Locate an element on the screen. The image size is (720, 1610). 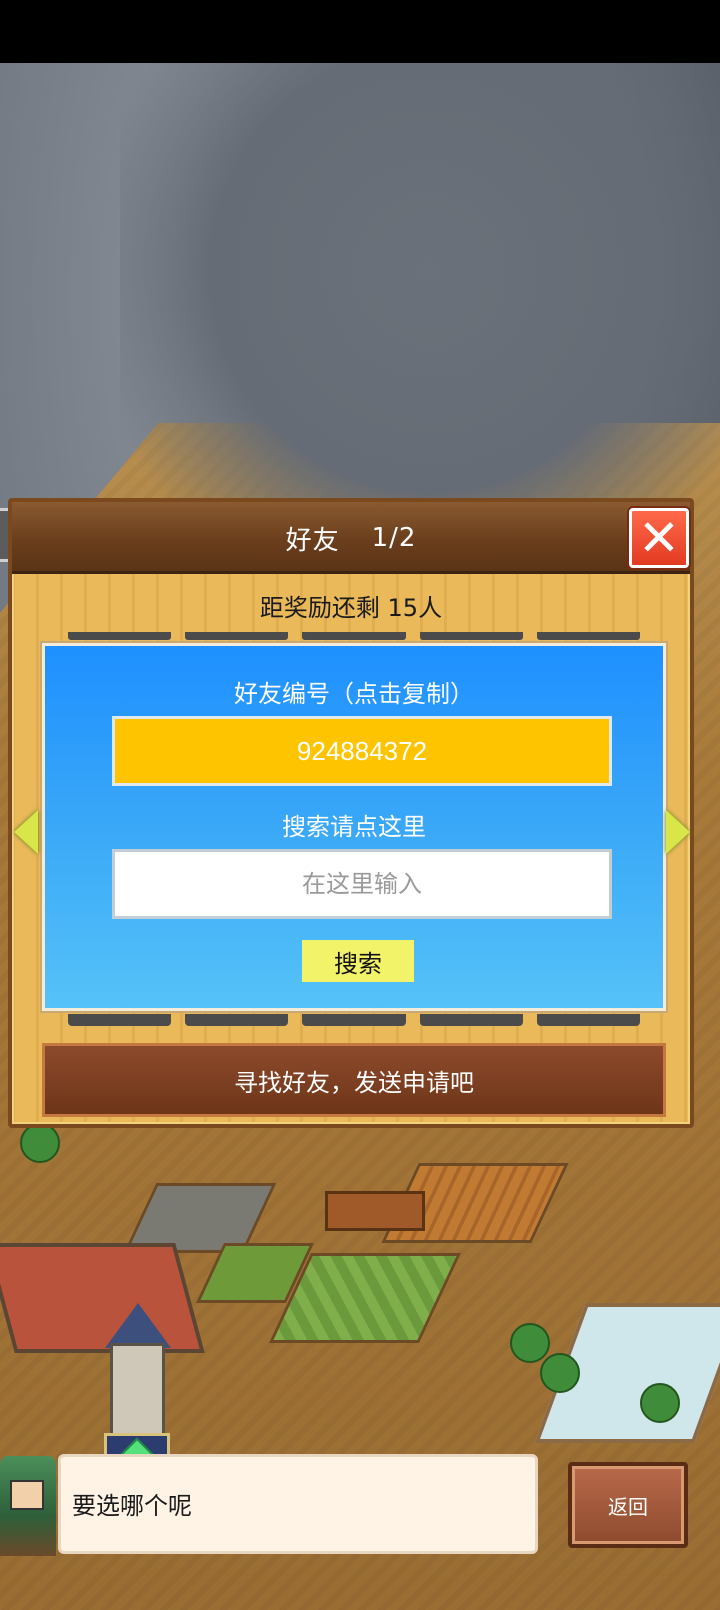
page-indicator: 1/2 is located at coordinates (394, 538).